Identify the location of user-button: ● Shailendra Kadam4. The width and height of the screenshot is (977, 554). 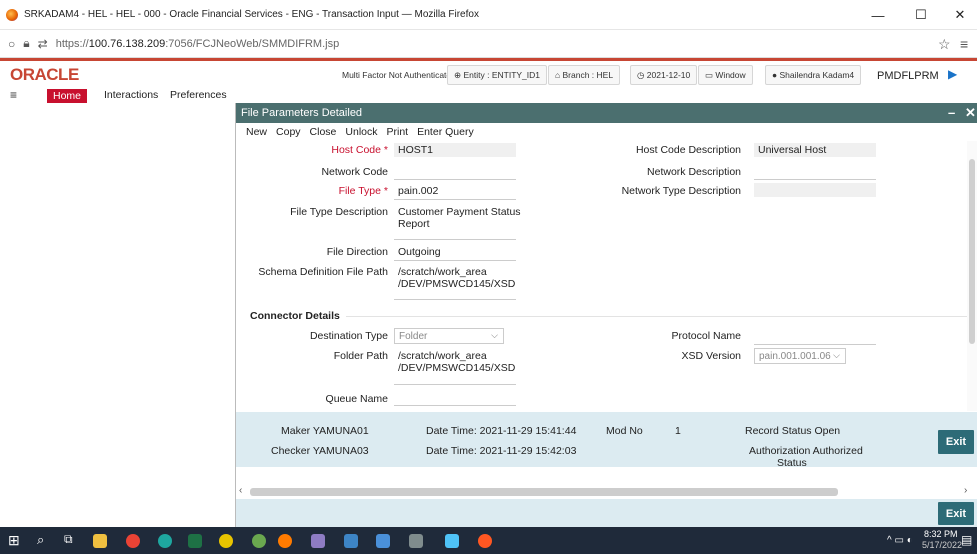
(813, 75).